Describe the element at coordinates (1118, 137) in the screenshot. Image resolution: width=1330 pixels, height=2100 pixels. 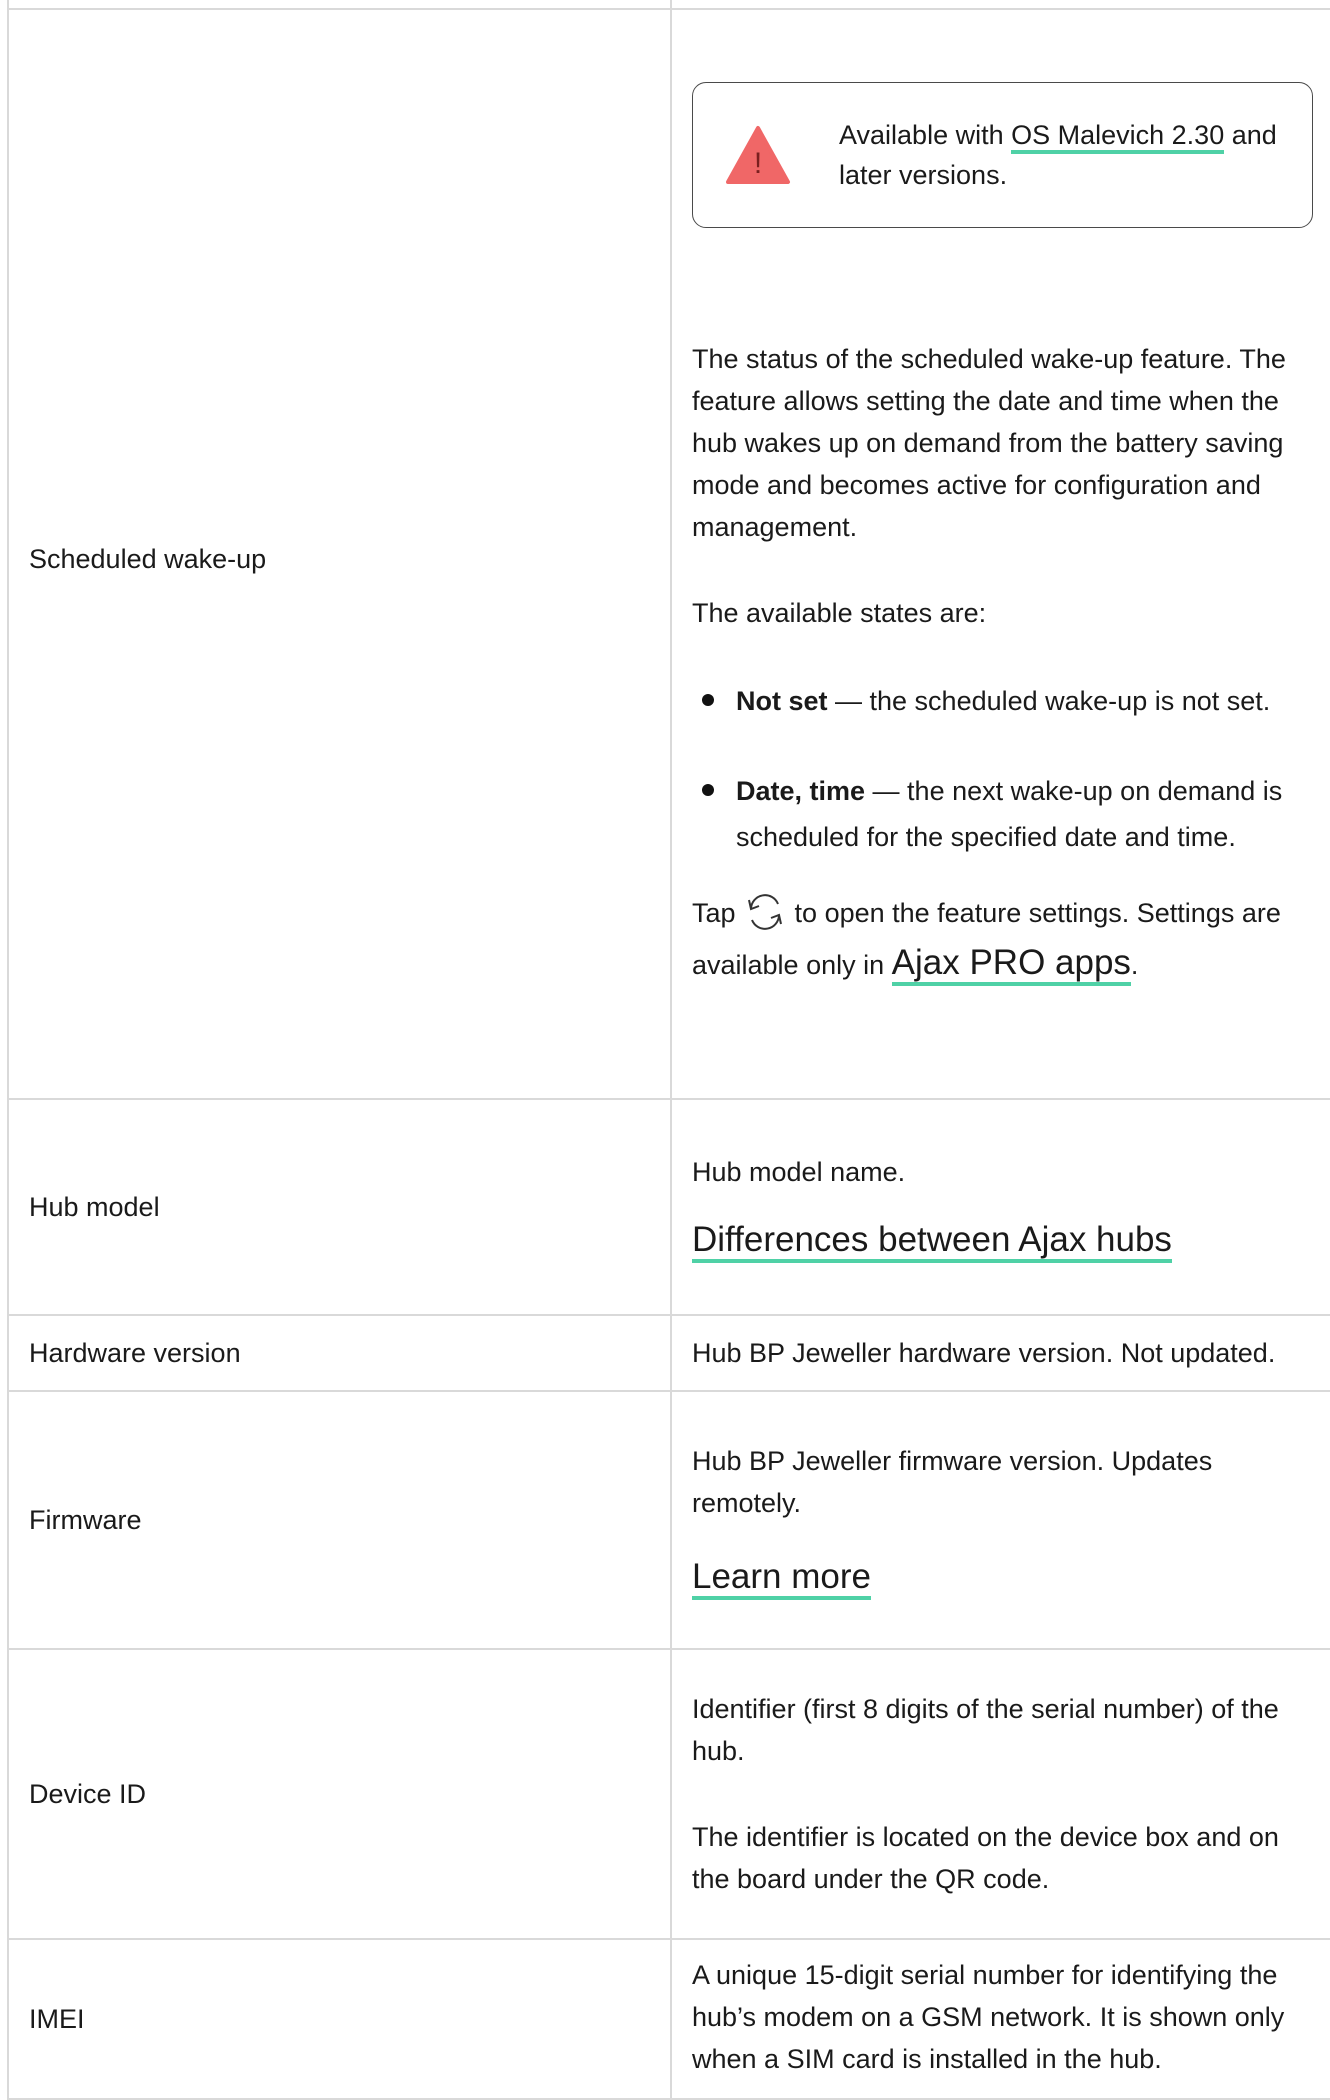
I see `os-malevich-link: OS Malevich 2.30` at that location.